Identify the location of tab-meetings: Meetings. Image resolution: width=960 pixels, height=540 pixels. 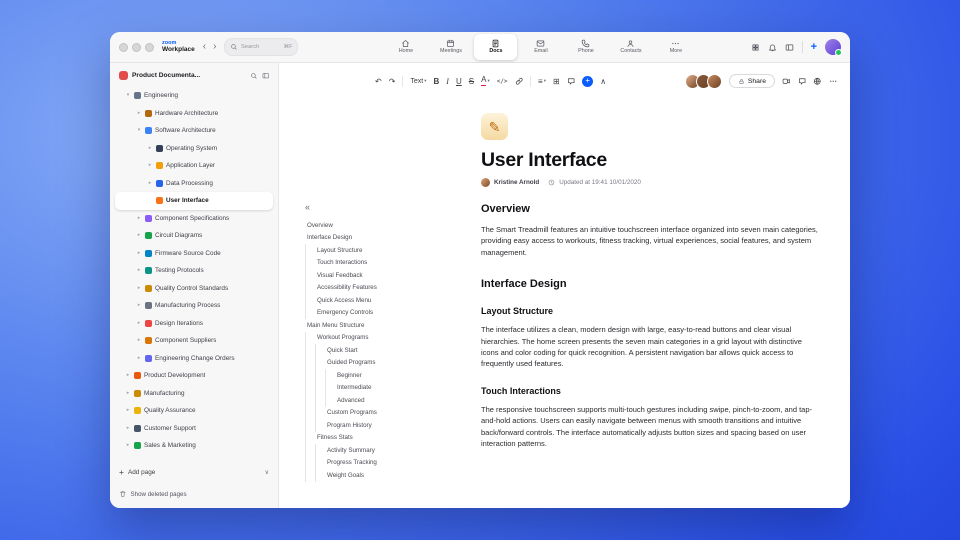
(450, 47).